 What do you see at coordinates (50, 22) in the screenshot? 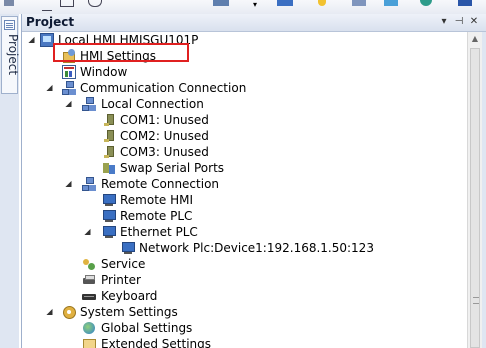
I see `panel-title: Project` at bounding box center [50, 22].